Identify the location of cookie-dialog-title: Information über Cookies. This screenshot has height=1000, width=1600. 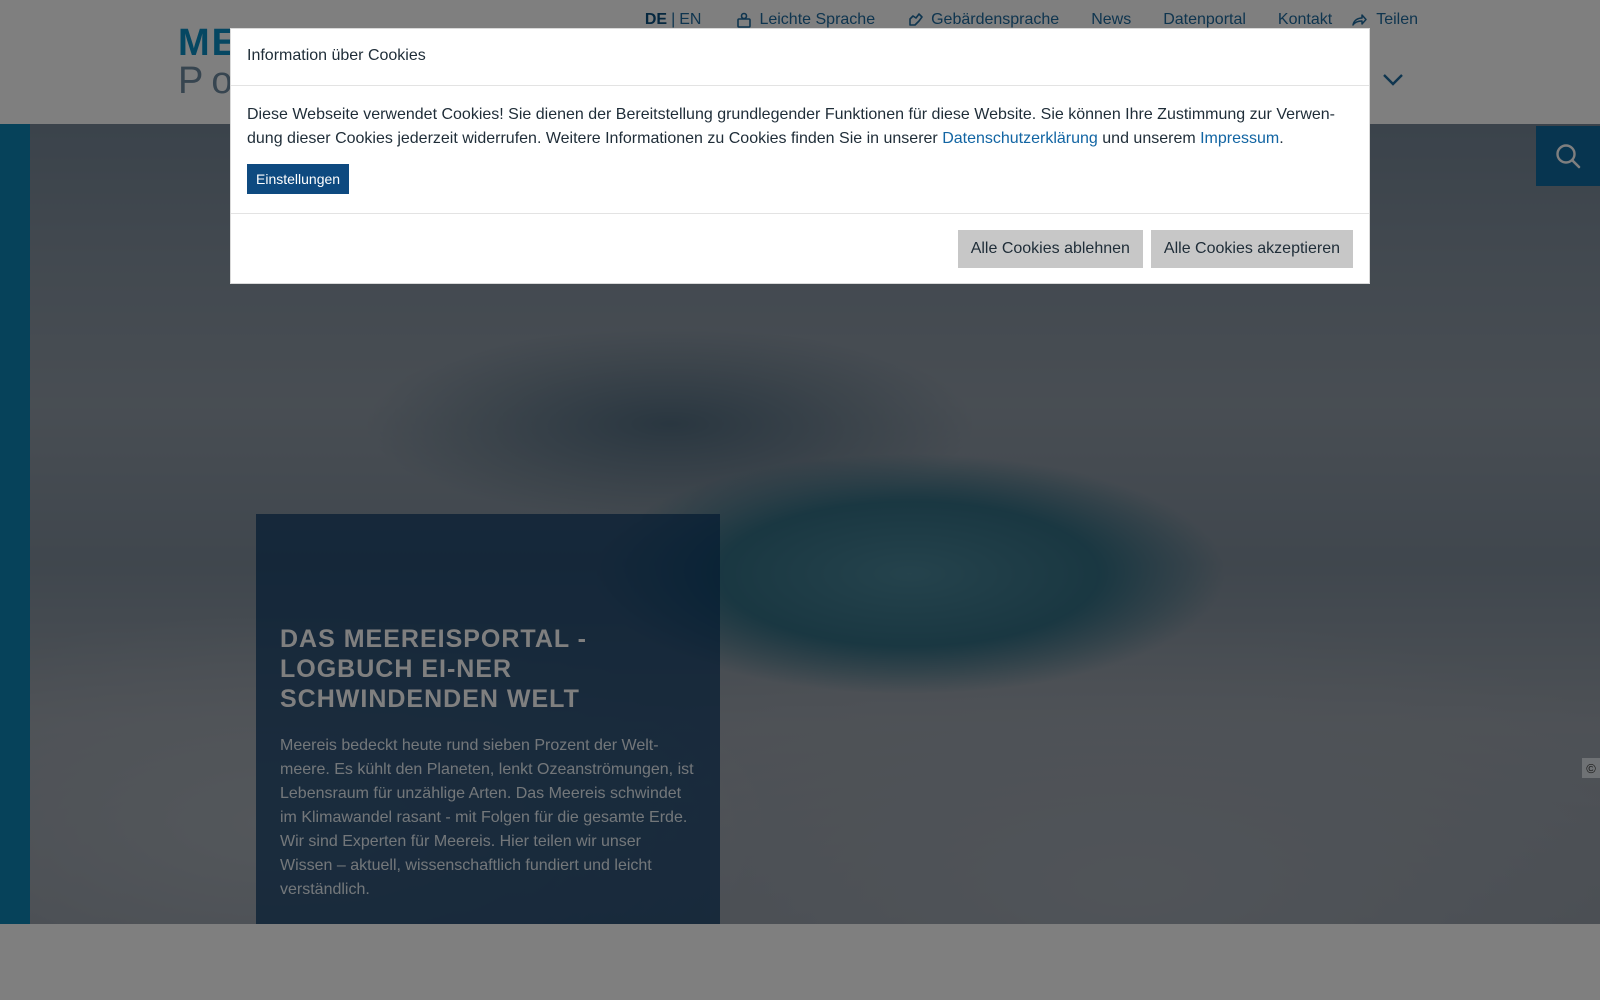
(800, 57).